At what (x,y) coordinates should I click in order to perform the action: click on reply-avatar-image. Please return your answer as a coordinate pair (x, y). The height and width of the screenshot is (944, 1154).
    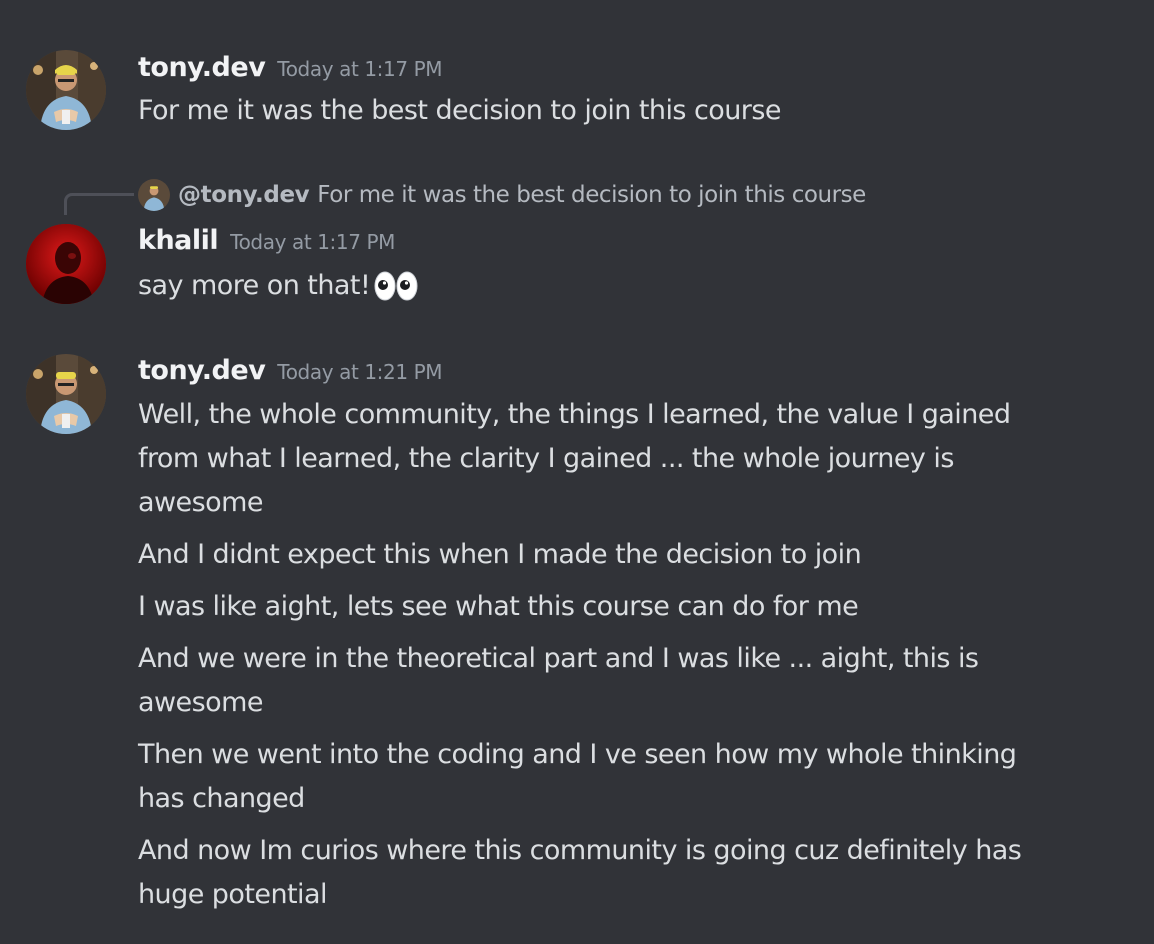
    Looking at the image, I should click on (154, 195).